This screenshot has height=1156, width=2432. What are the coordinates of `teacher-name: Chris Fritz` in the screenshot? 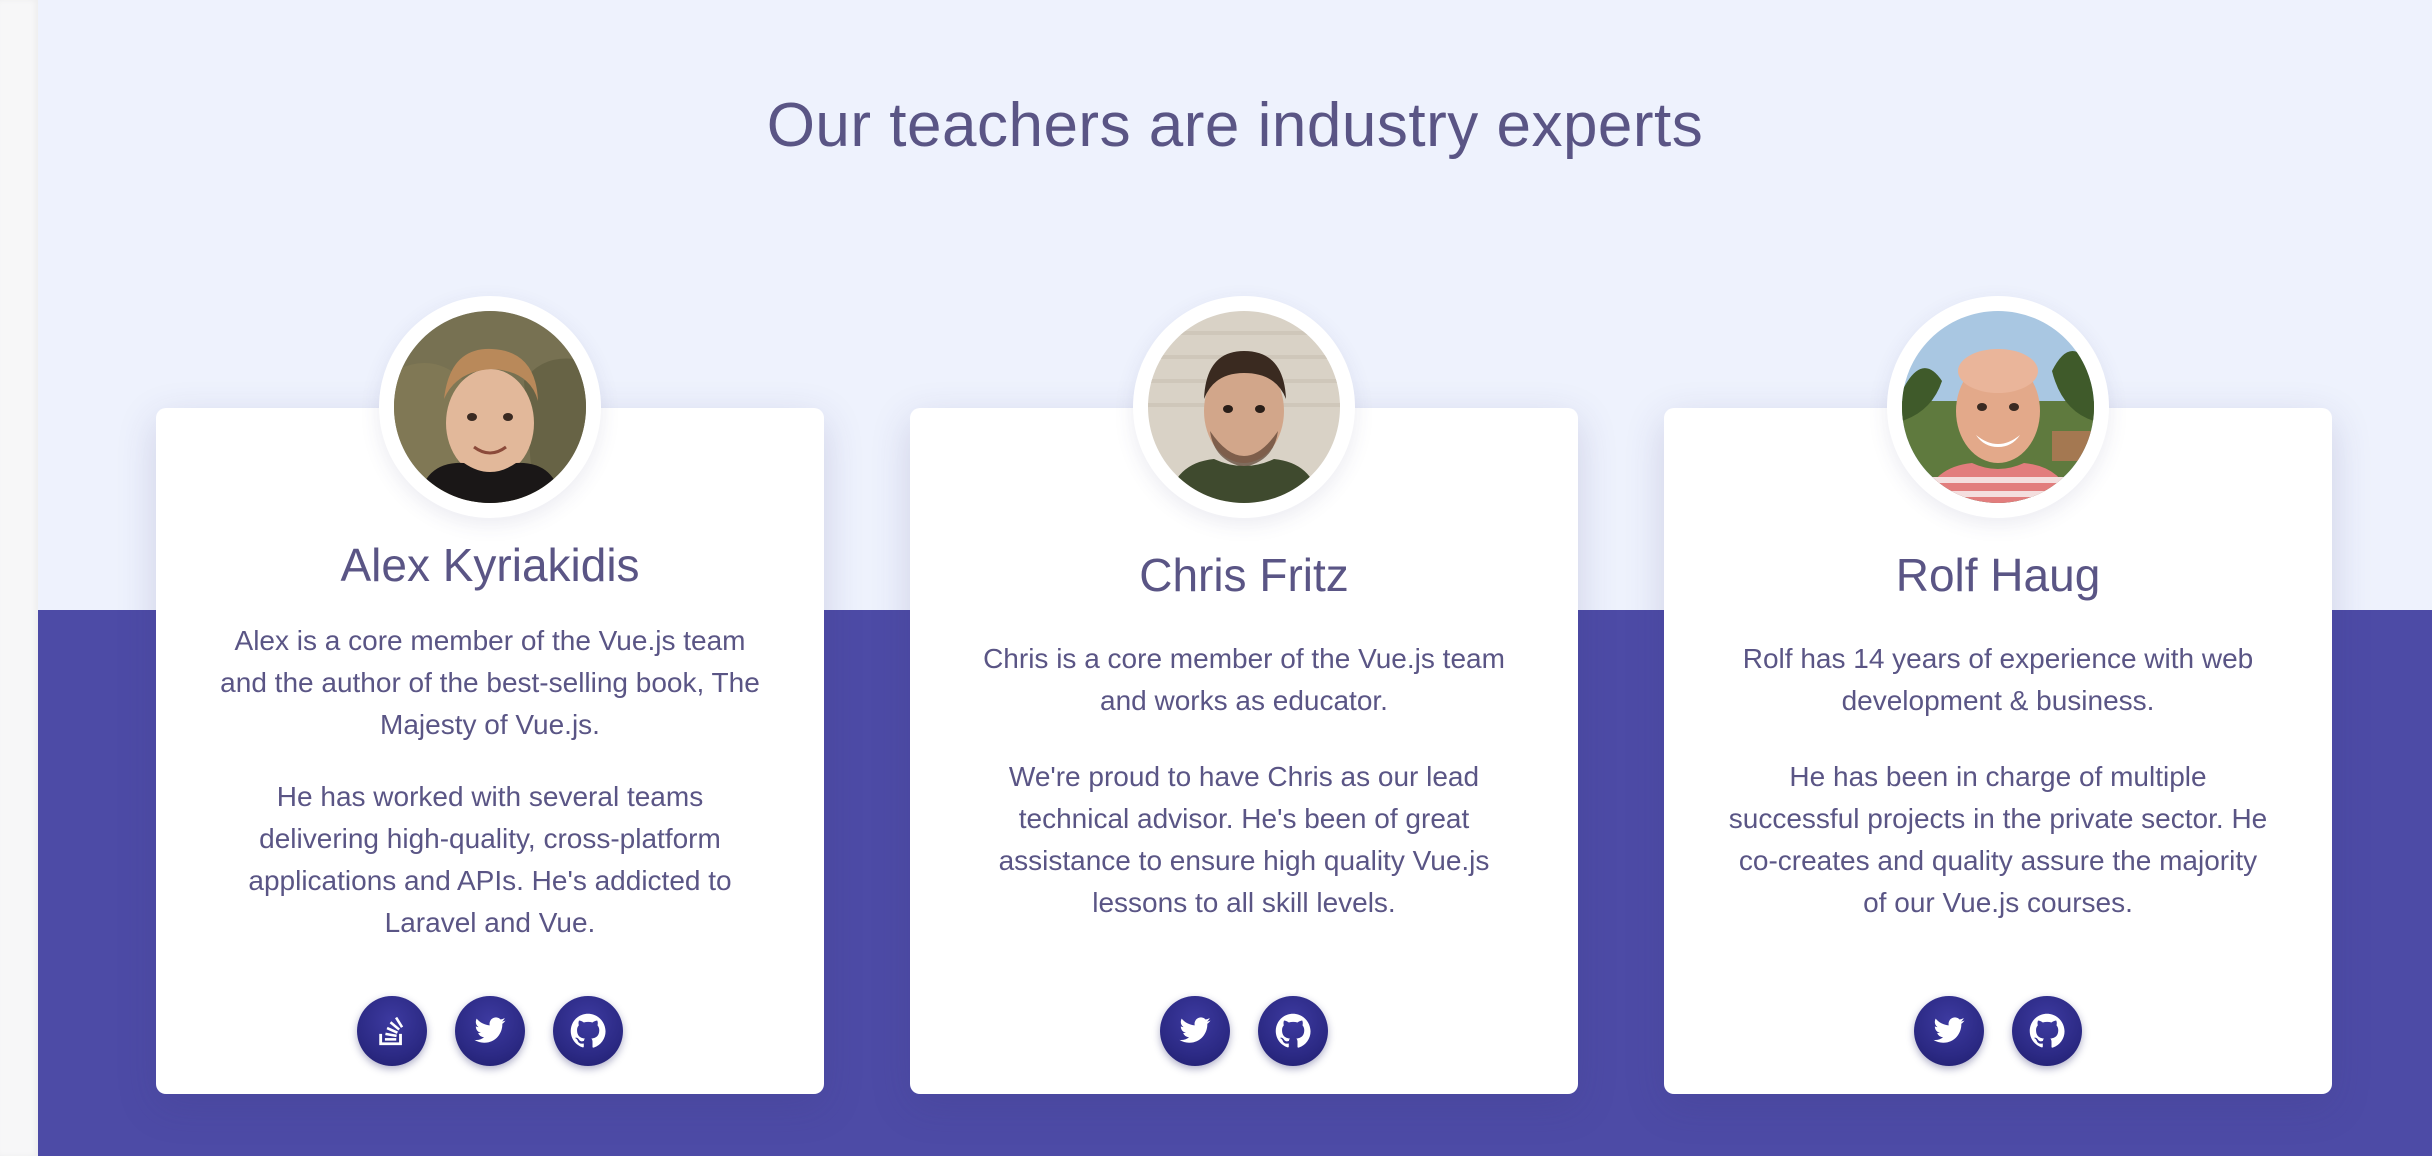 It's located at (1244, 575).